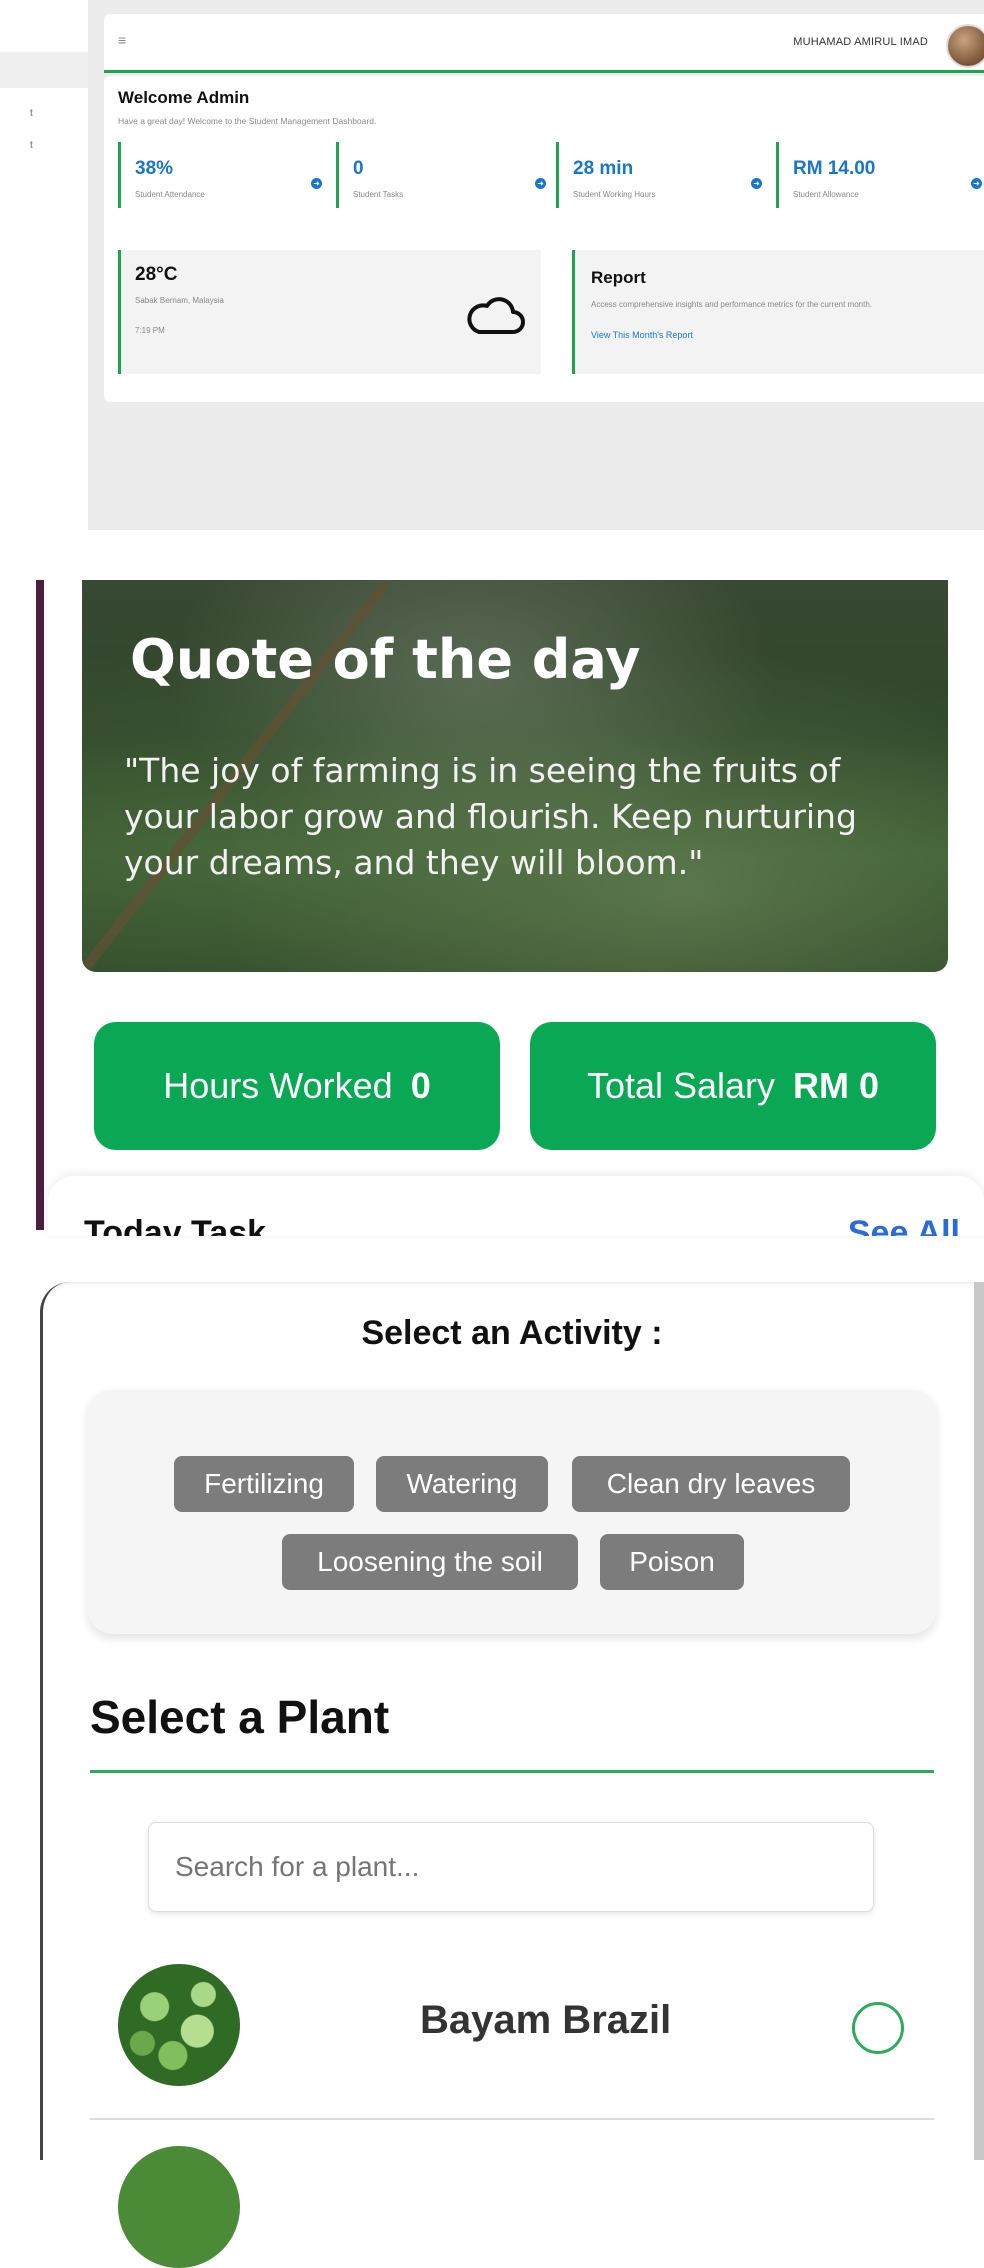  I want to click on weather-time: 7:19 PM, so click(150, 330).